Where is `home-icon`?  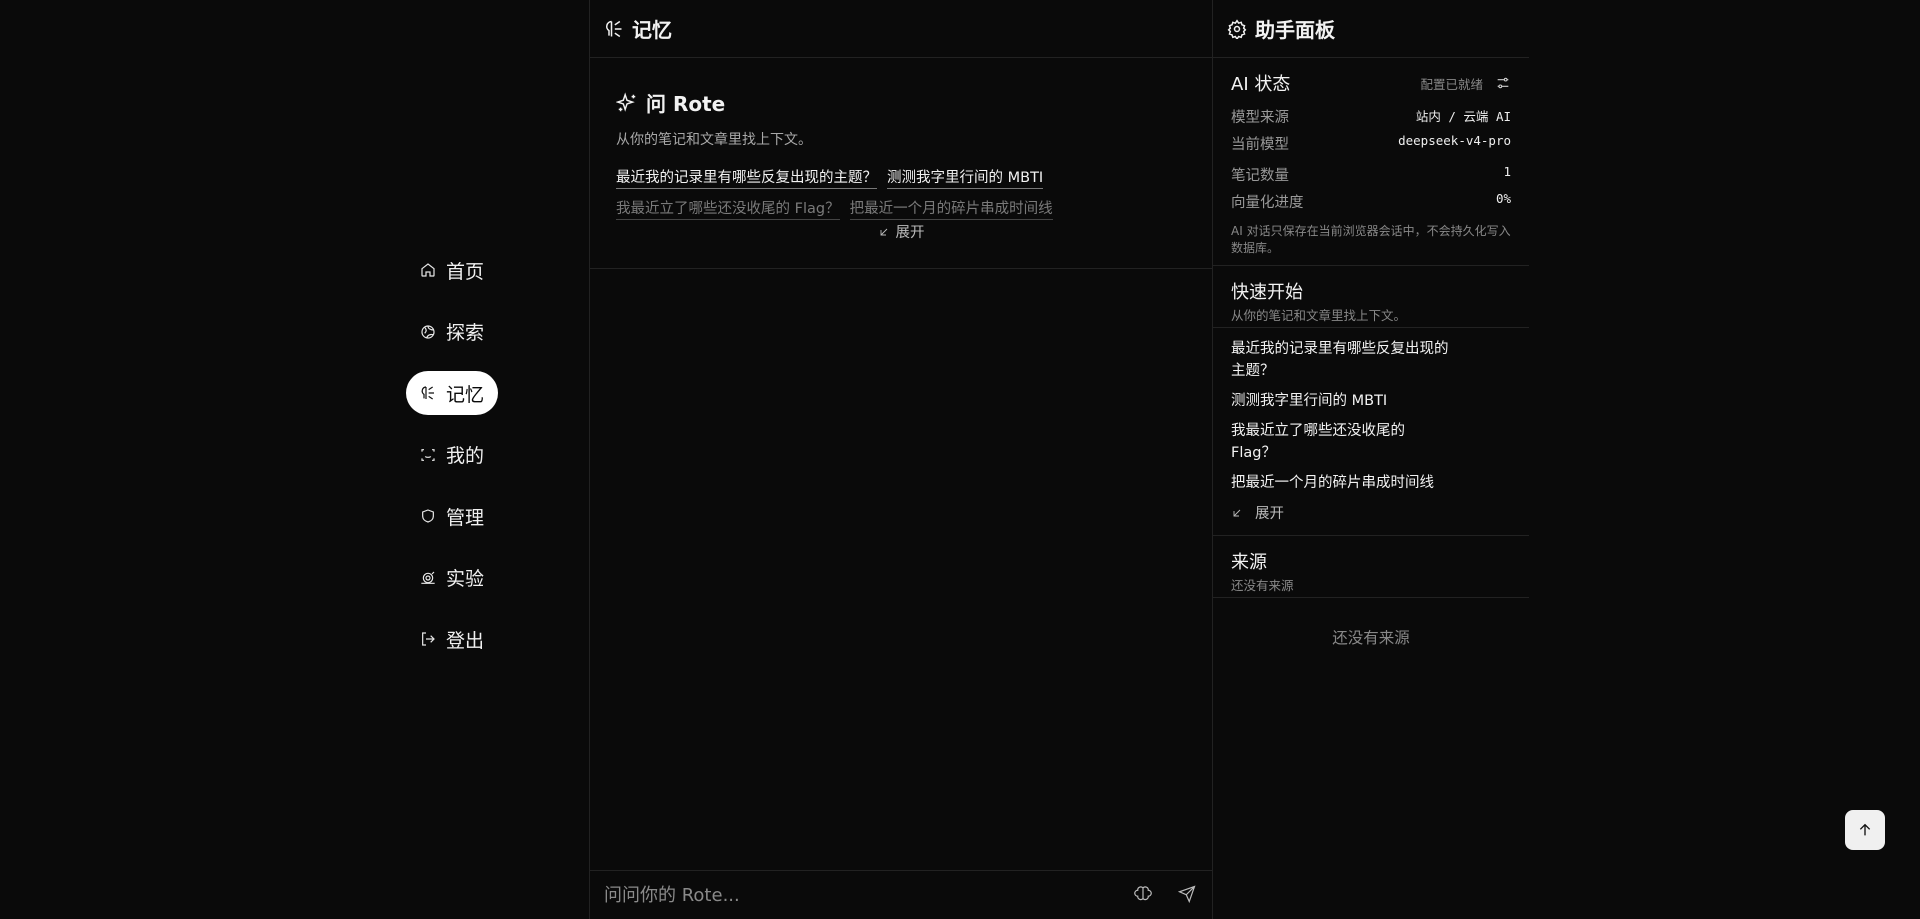
home-icon is located at coordinates (428, 270).